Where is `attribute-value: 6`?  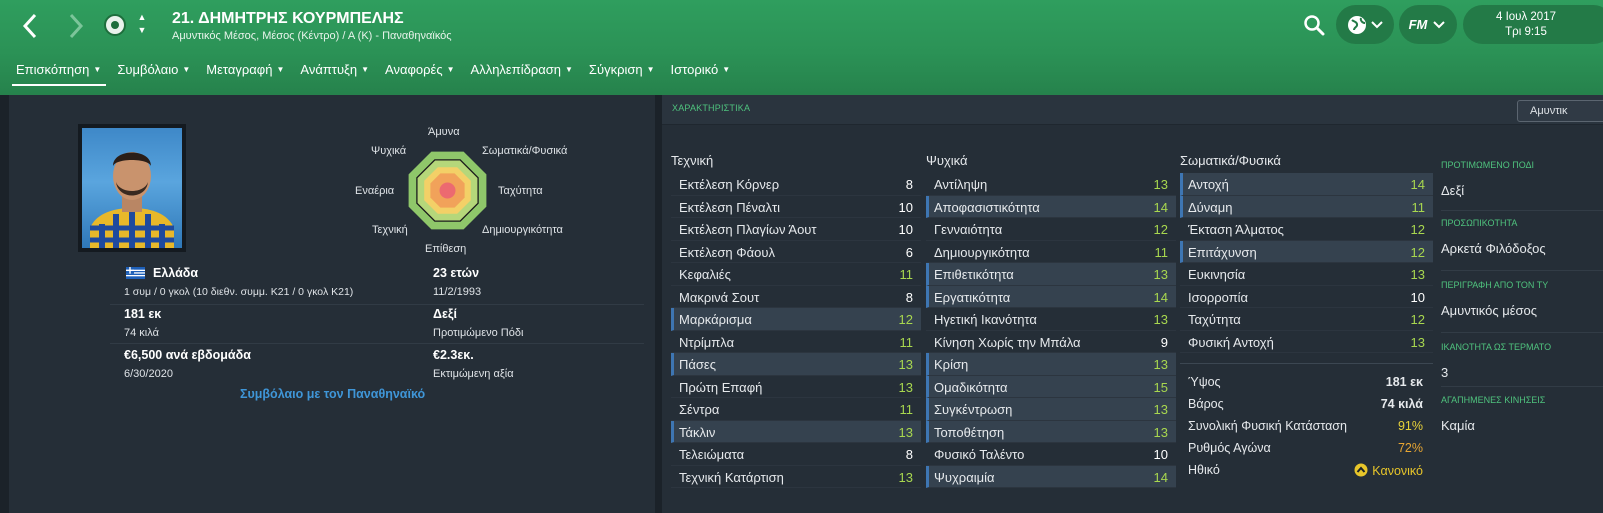 attribute-value: 6 is located at coordinates (909, 252).